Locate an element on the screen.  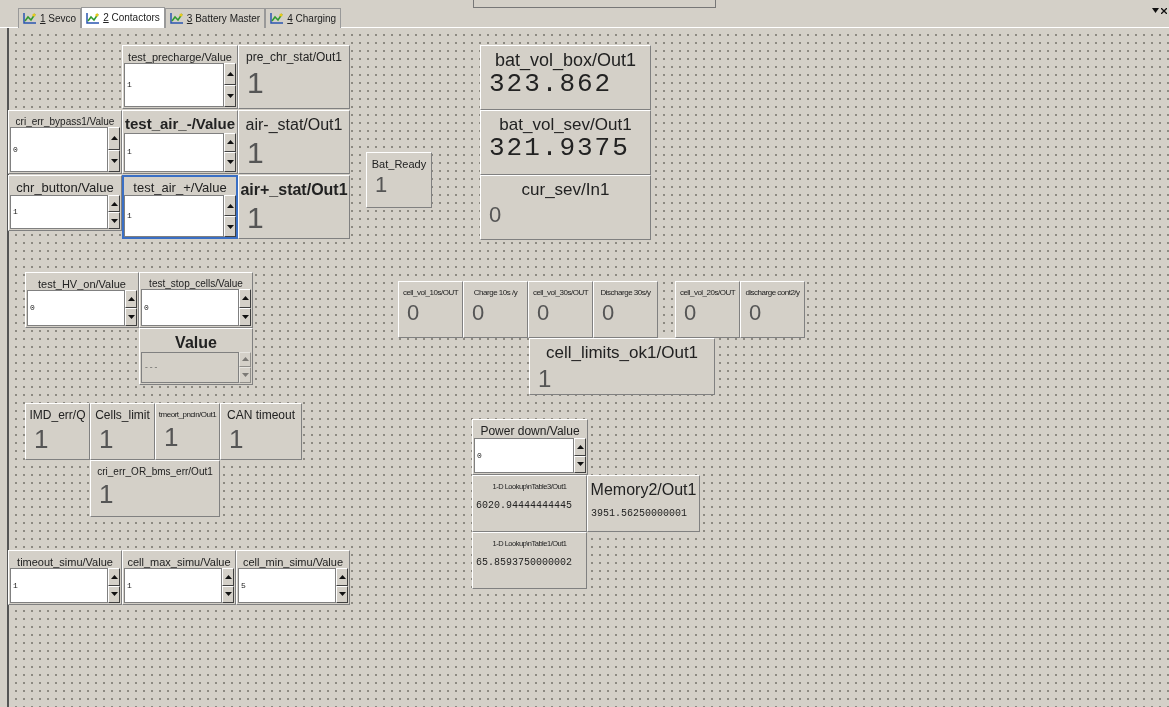
value-readout: 3951.56250000001 is located at coordinates (639, 513).